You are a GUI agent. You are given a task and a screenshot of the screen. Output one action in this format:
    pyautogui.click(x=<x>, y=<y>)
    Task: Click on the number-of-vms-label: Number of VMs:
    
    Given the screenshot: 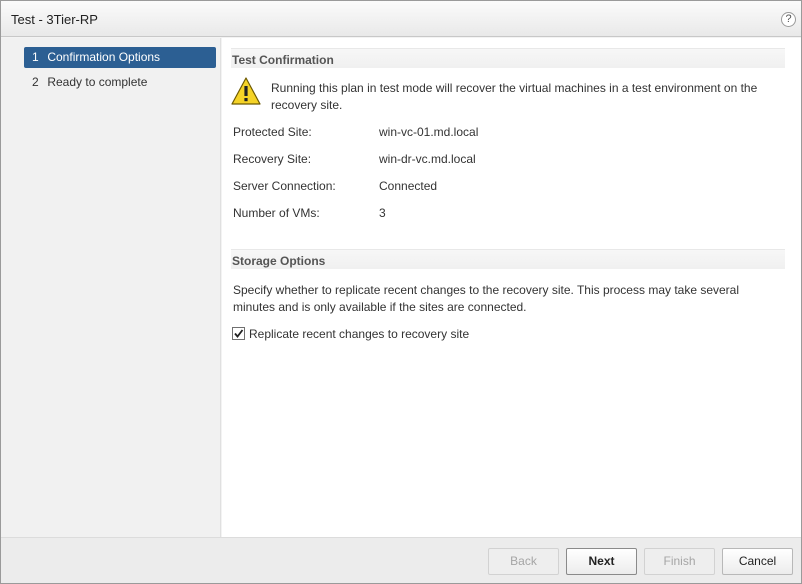 What is the action you would take?
    pyautogui.click(x=276, y=213)
    